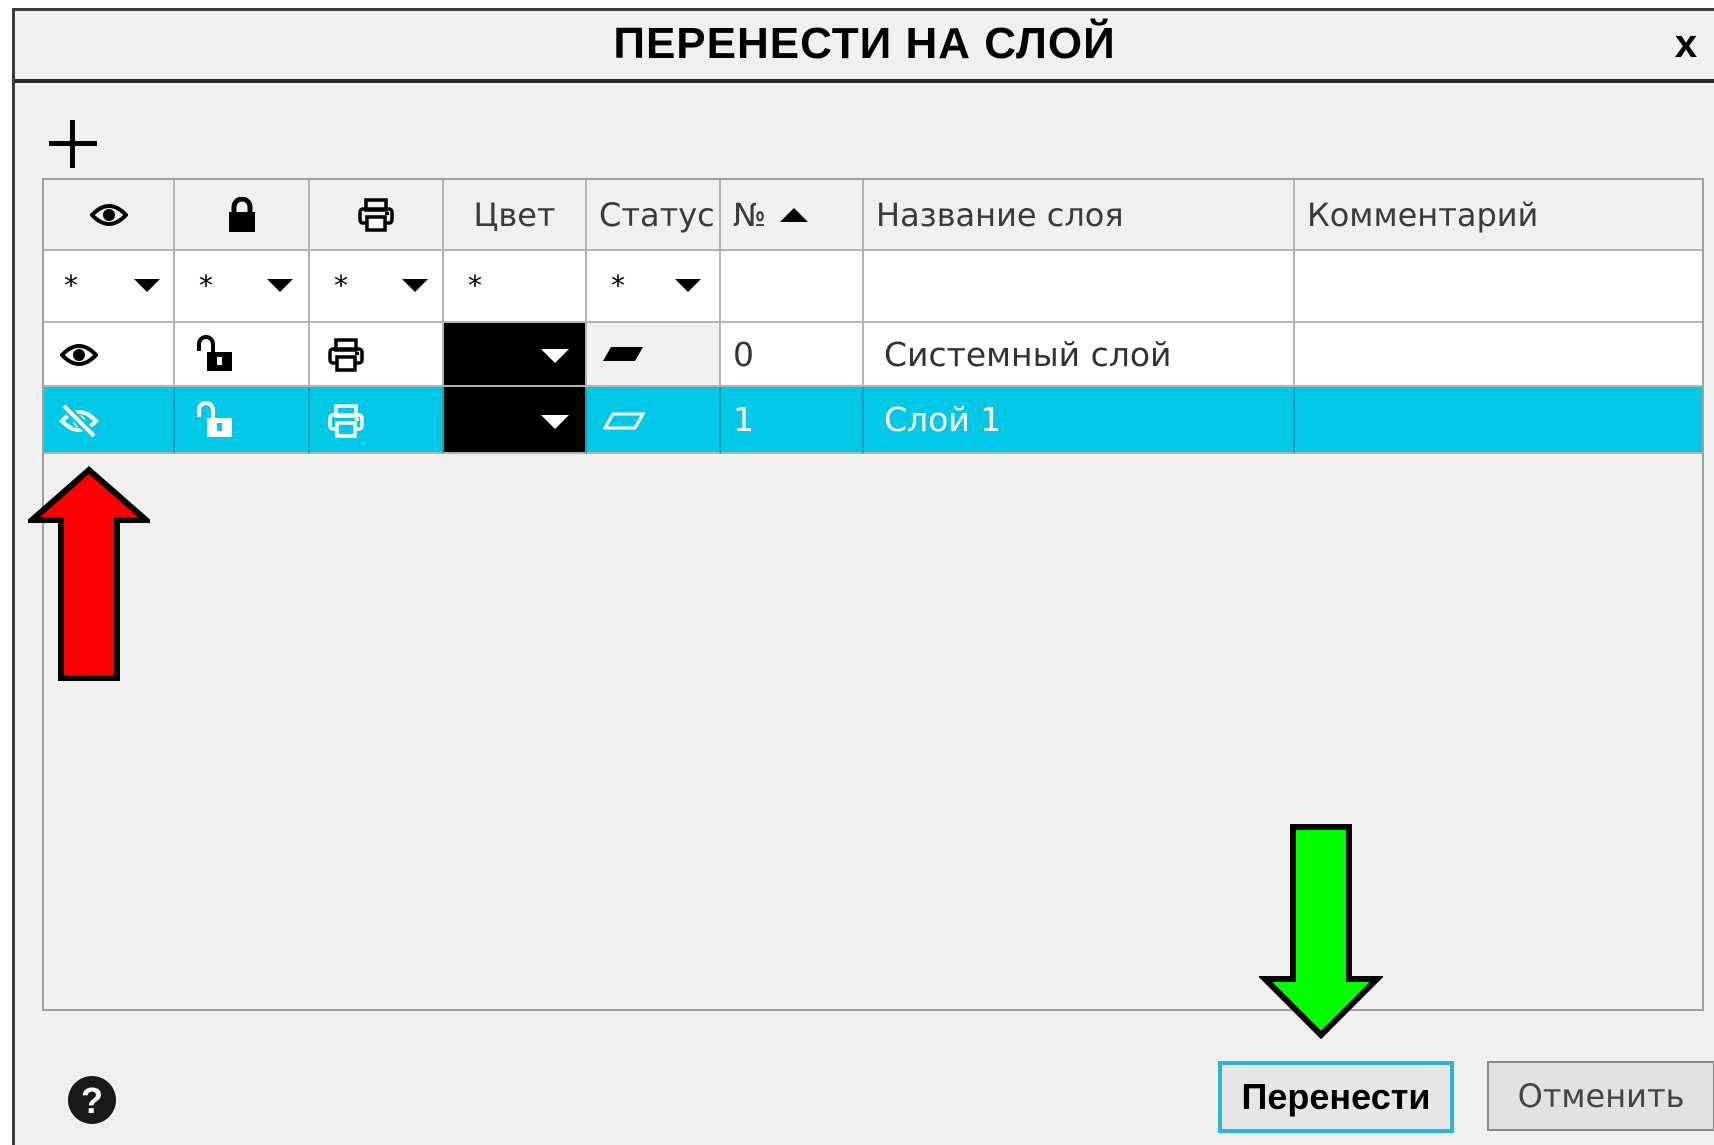 Image resolution: width=1714 pixels, height=1145 pixels. Describe the element at coordinates (79, 421) in the screenshot. I see `eye-hidden-icon` at that location.